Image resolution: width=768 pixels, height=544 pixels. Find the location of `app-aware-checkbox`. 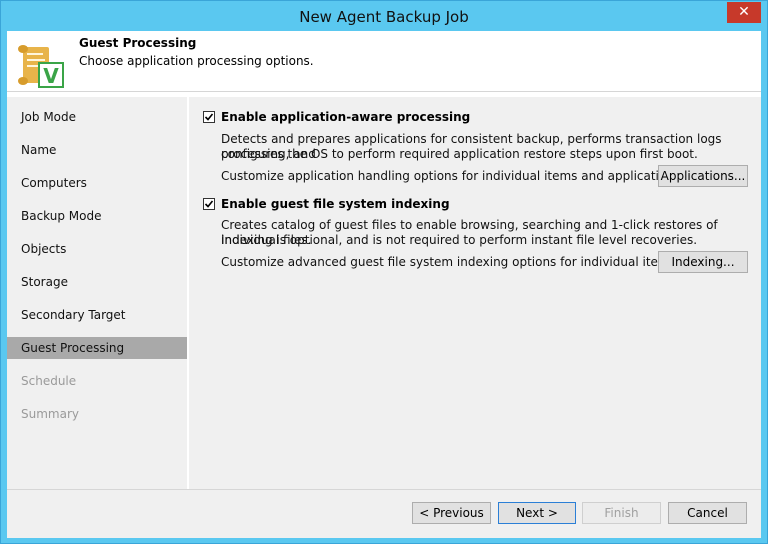

app-aware-checkbox is located at coordinates (209, 117).